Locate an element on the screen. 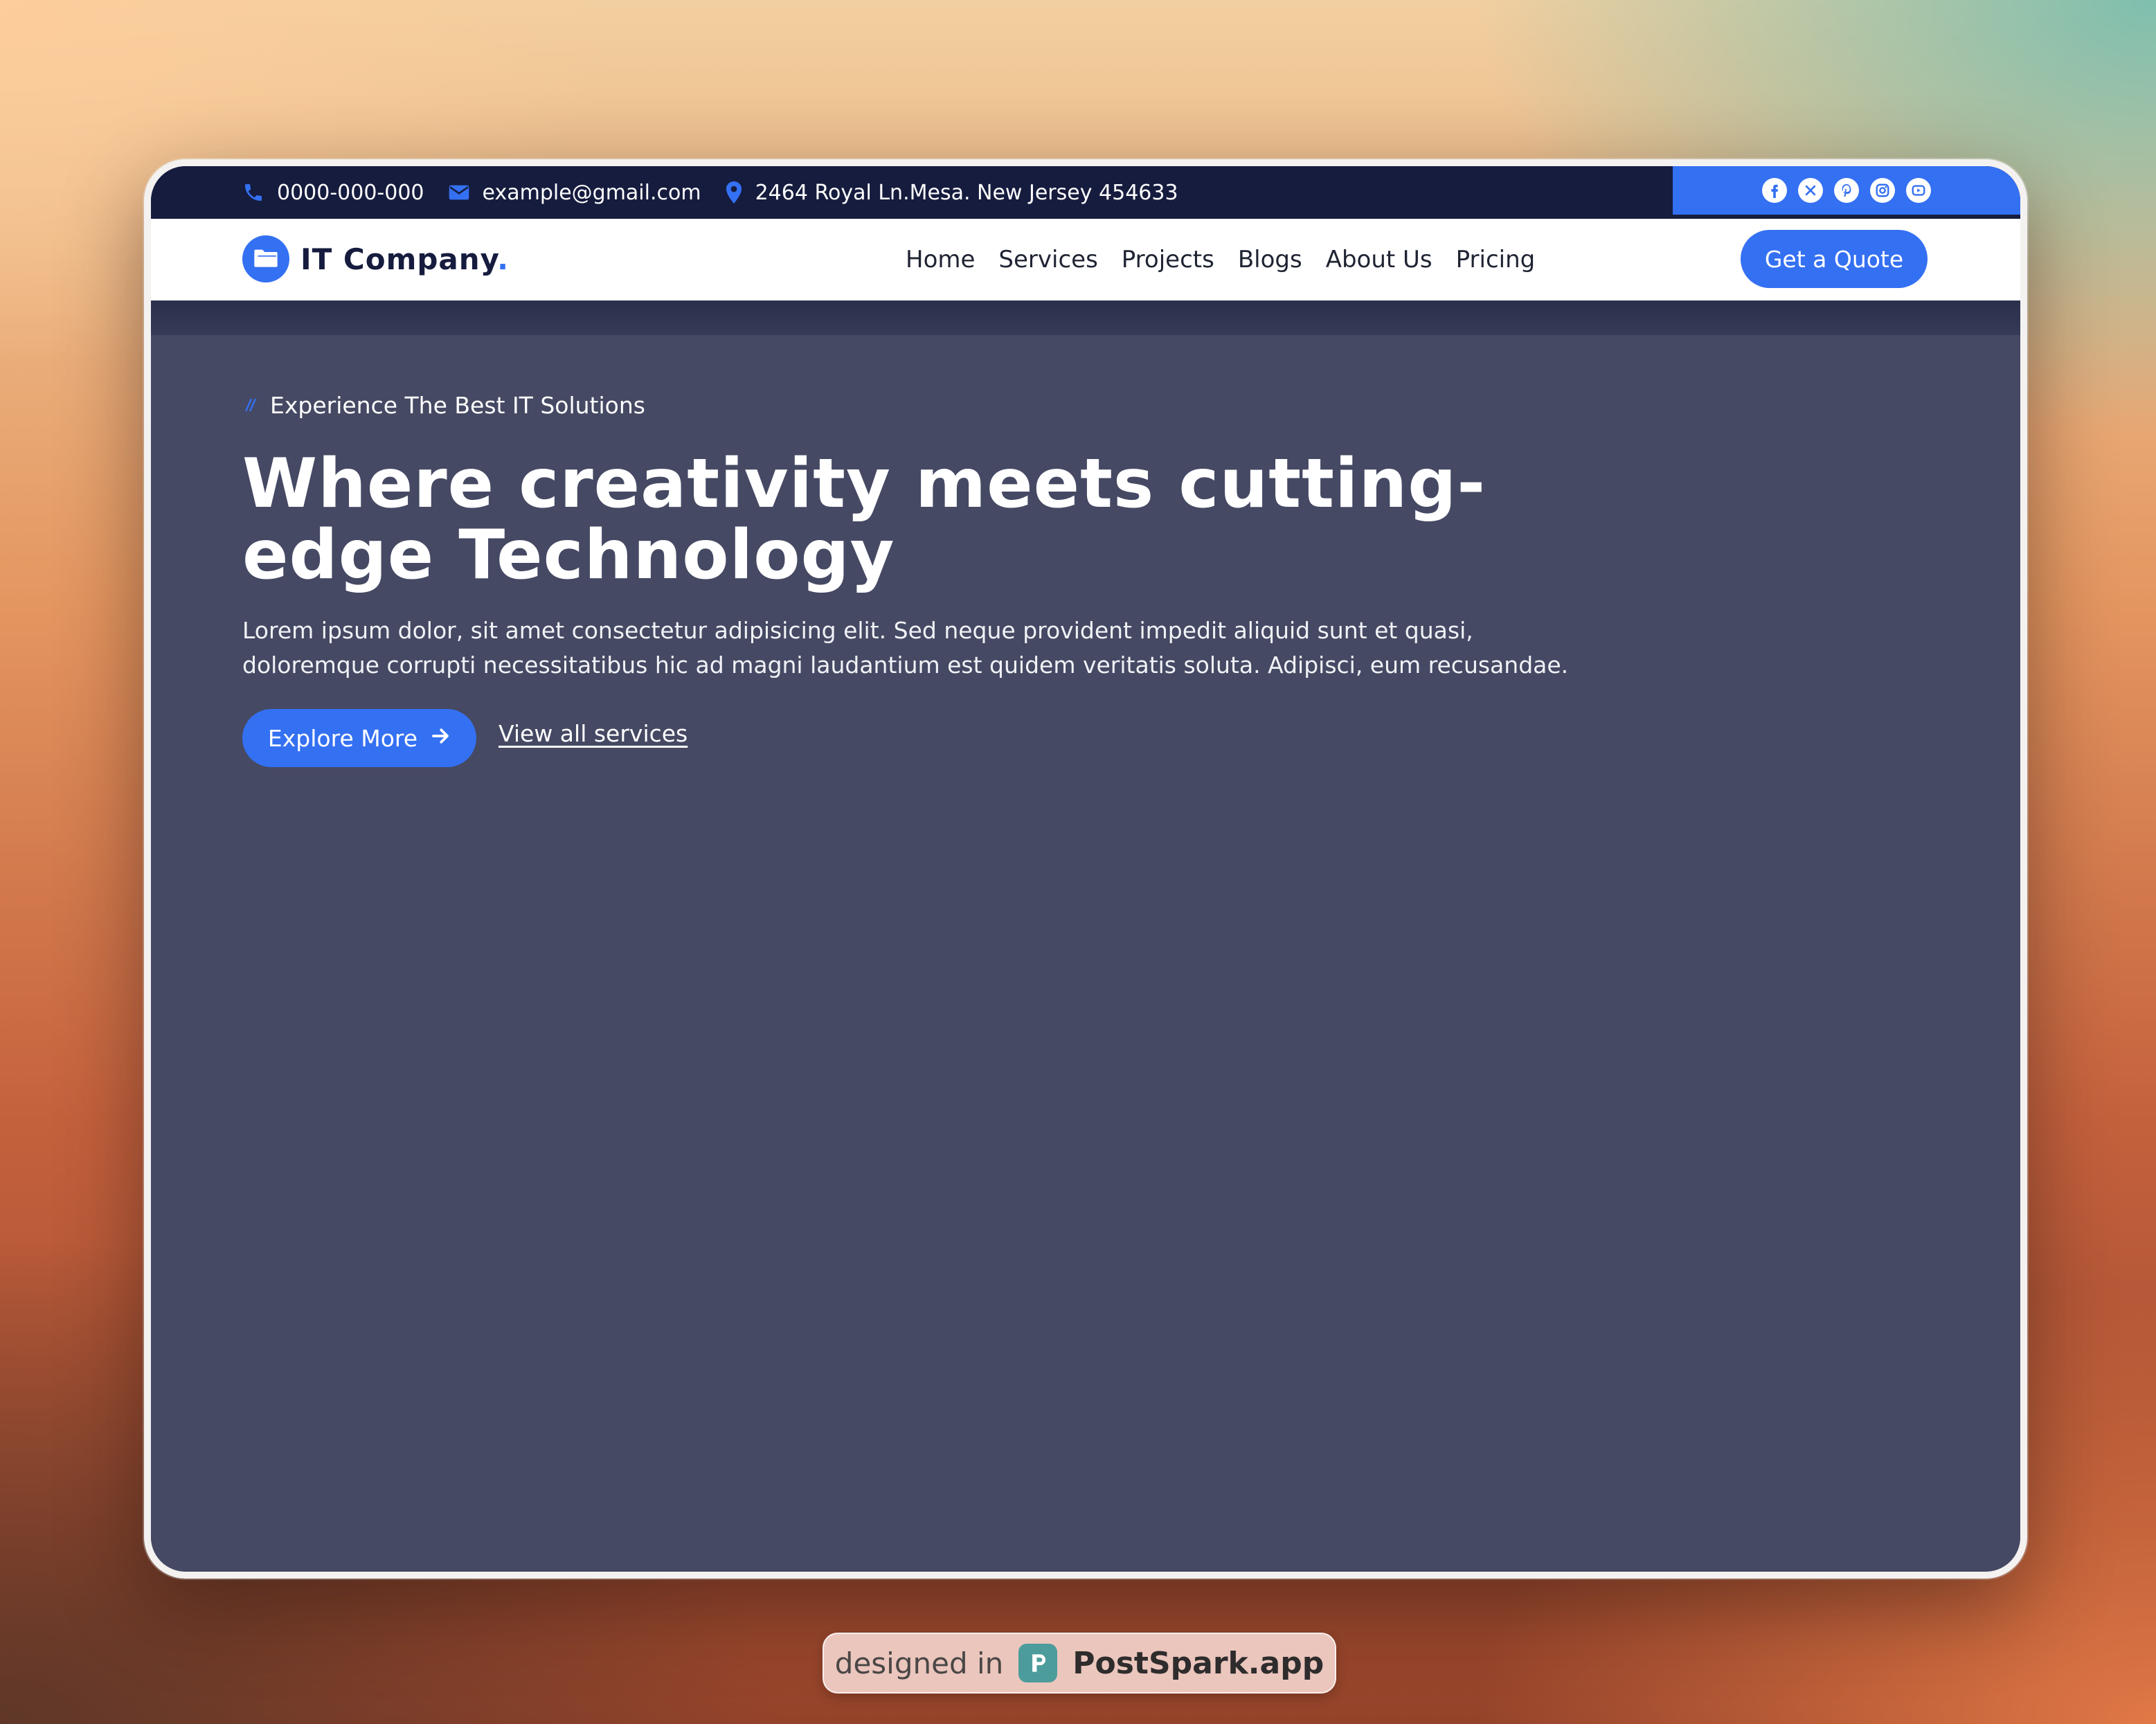  hero-title-line-2: edge Technology is located at coordinates (568, 555).